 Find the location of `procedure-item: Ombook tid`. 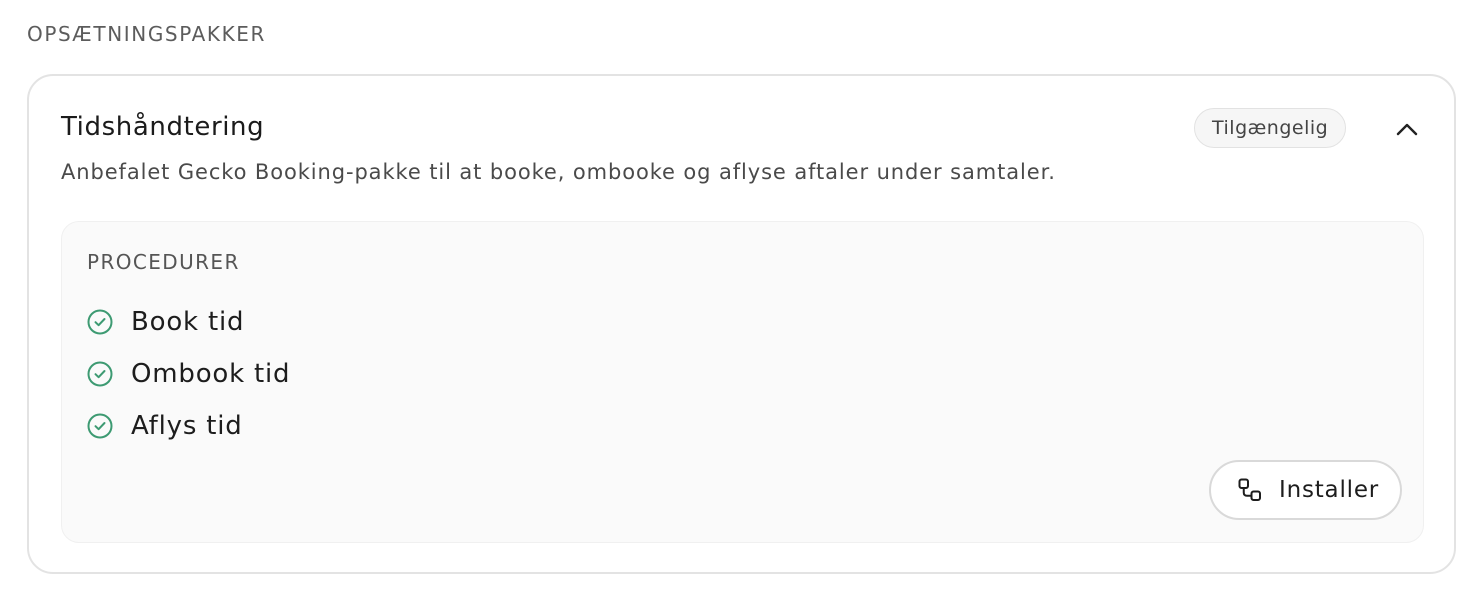

procedure-item: Ombook tid is located at coordinates (188, 374).